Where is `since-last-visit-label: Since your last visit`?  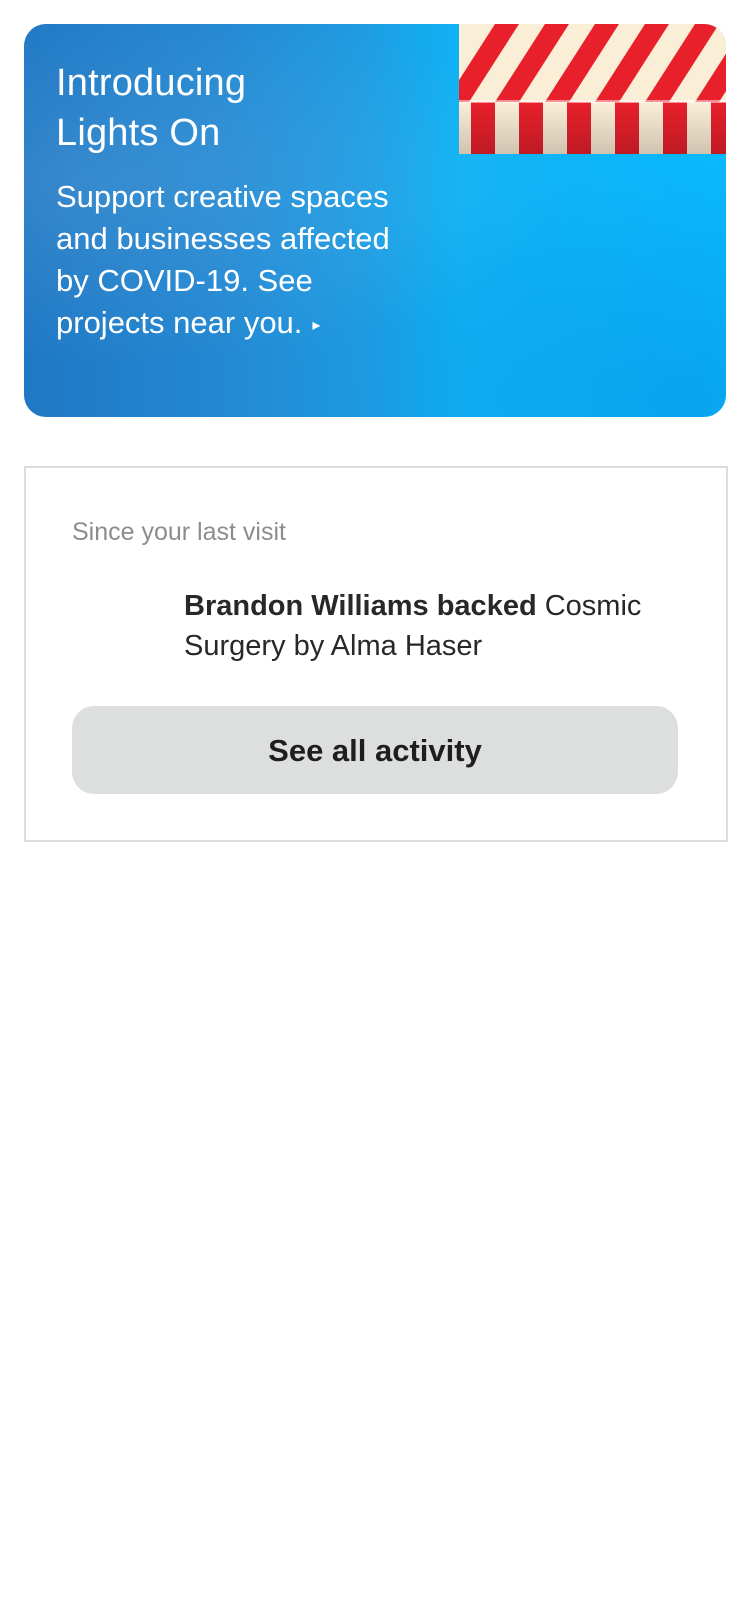
since-last-visit-label: Since your last visit is located at coordinates (179, 532).